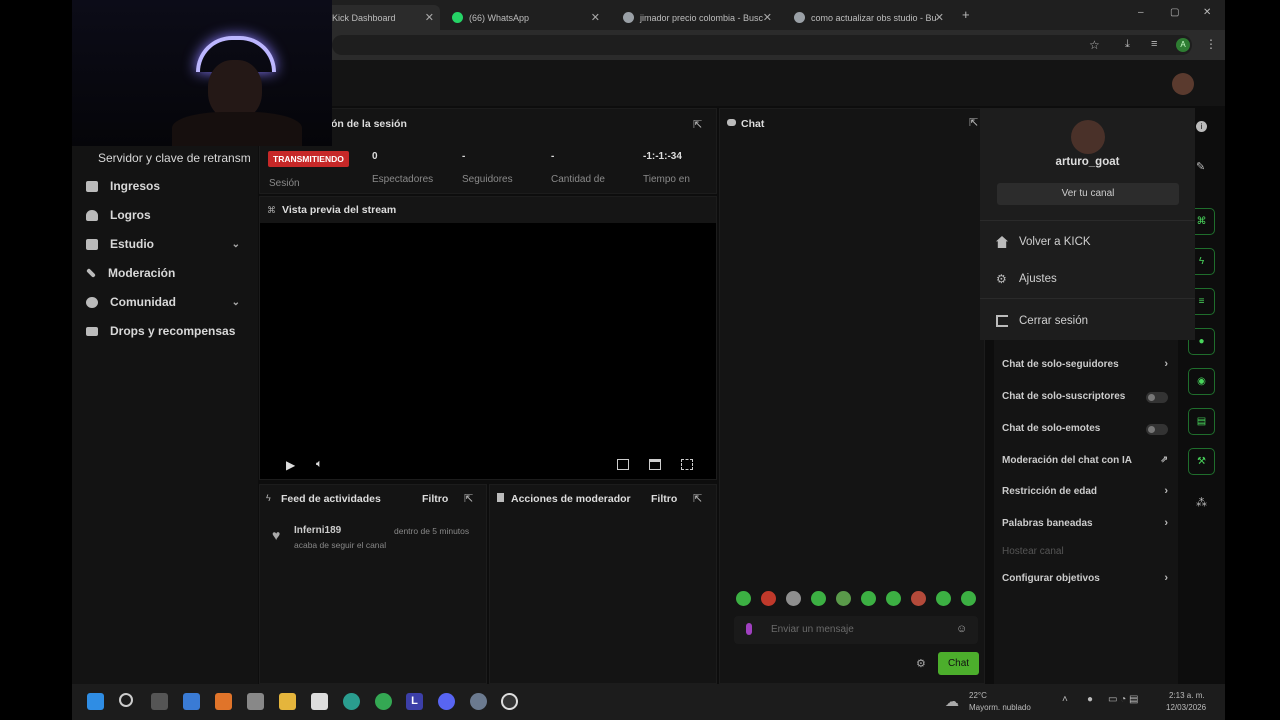 Image resolution: width=1280 pixels, height=720 pixels. What do you see at coordinates (696, 17) in the screenshot?
I see `tab-jimador-search: jimador precio colombia - Busc ✕` at bounding box center [696, 17].